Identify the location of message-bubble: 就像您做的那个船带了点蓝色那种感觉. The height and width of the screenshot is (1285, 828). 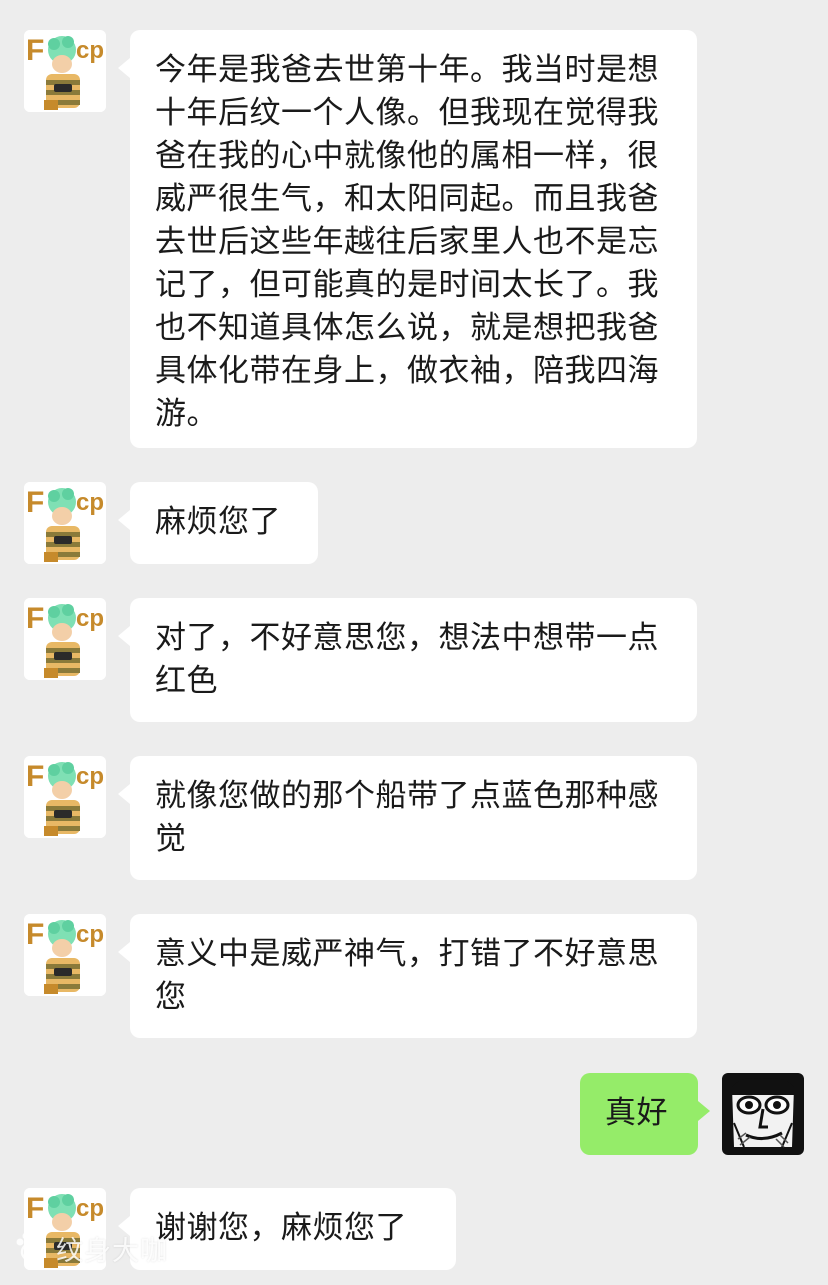
(413, 818).